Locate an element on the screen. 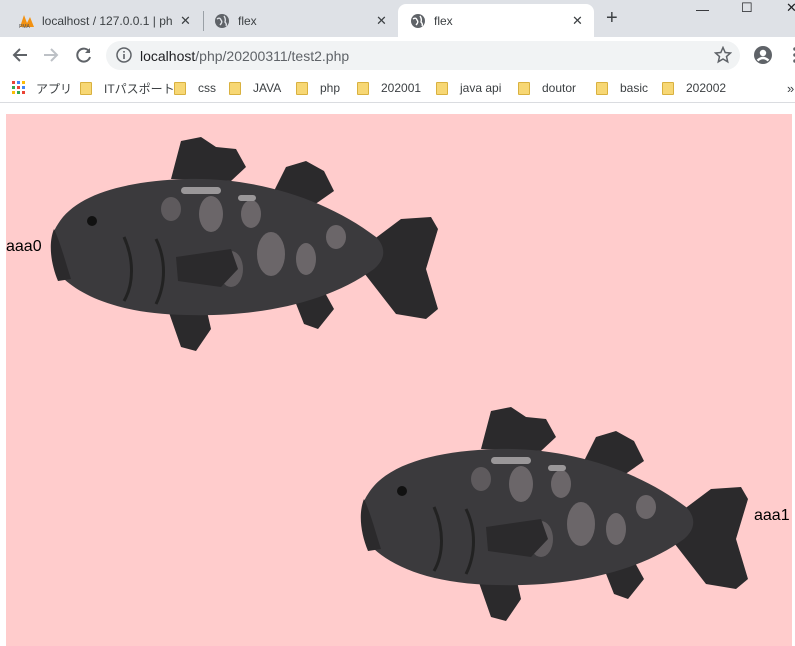 The image size is (795, 646). bookmarks-overflow-button: » is located at coordinates (790, 88).